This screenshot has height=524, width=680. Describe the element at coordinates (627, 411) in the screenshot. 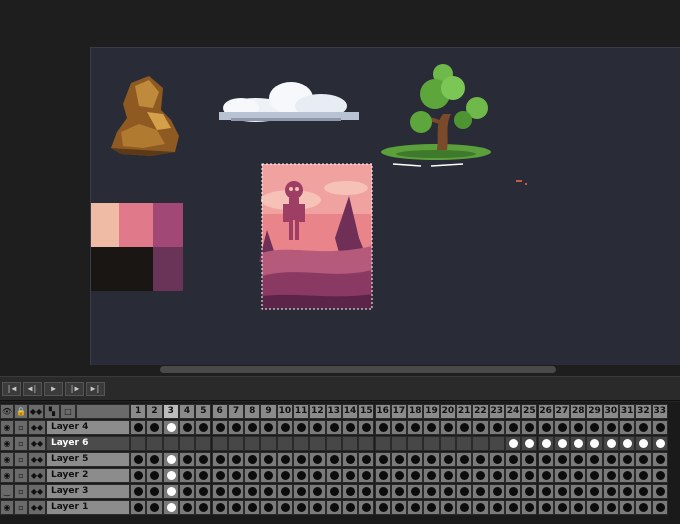

I see `frame-header-31: 31` at that location.